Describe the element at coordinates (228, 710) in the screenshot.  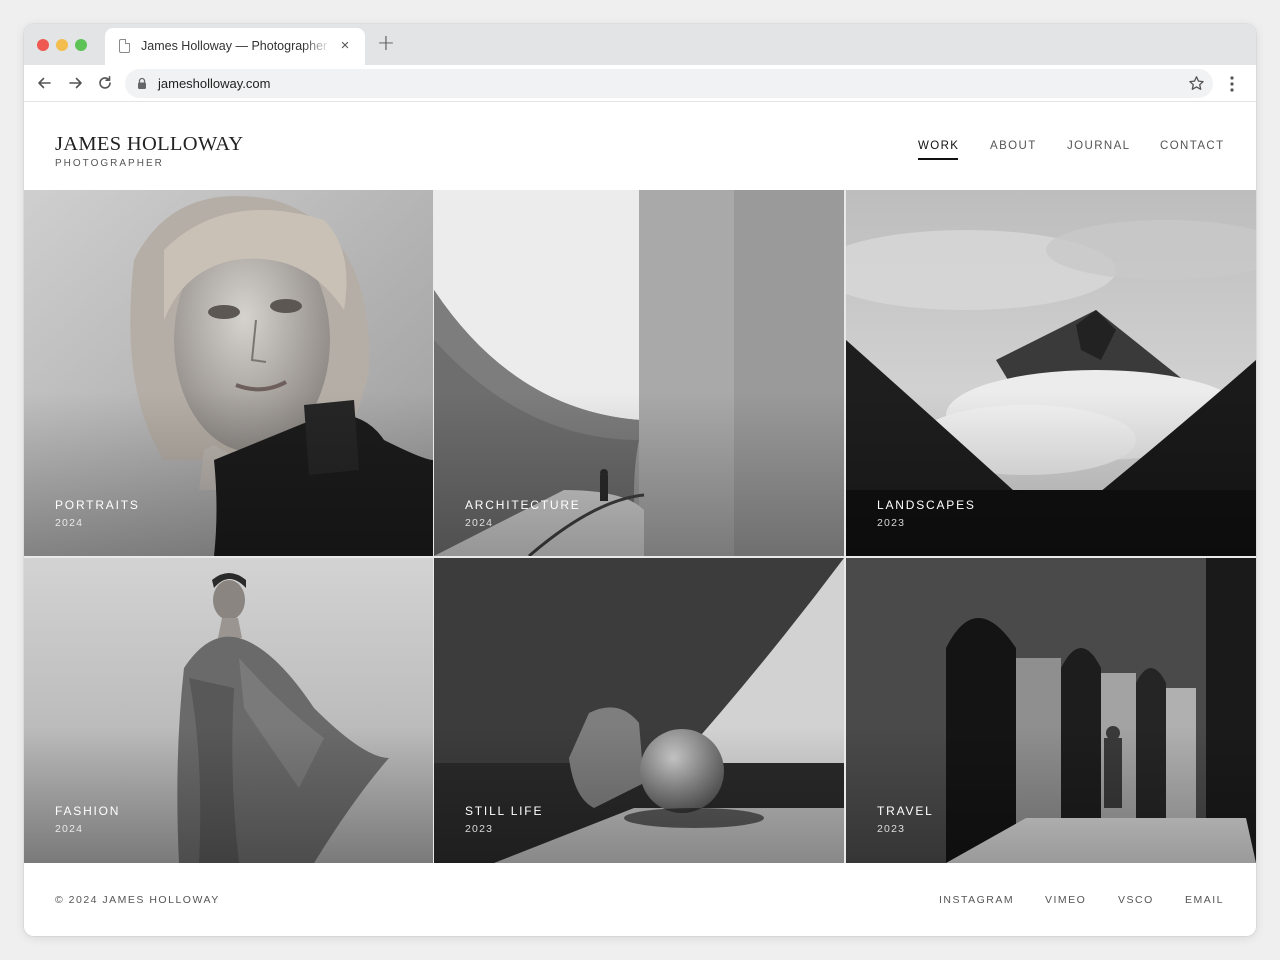
I see `gallery-tile-fashion: FASHION 2024` at that location.